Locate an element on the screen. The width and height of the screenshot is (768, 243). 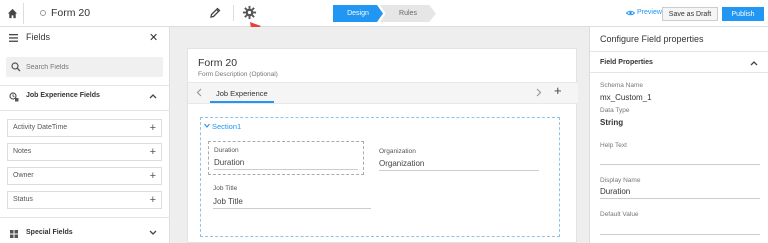
data-type-label: Data Type is located at coordinates (615, 110).